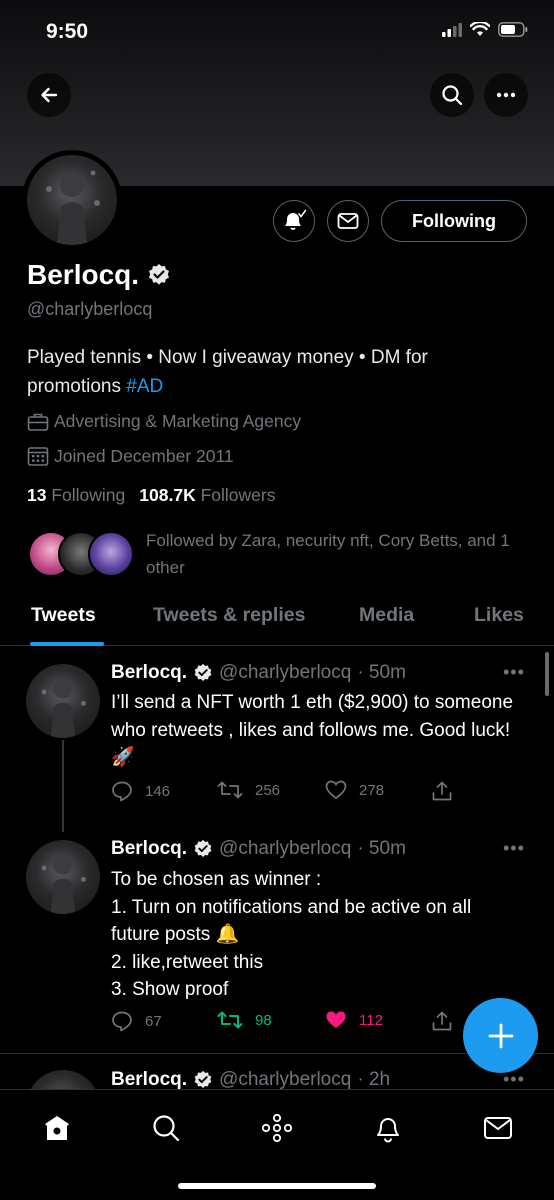  I want to click on profile-name-row: Berlocq., so click(99, 275).